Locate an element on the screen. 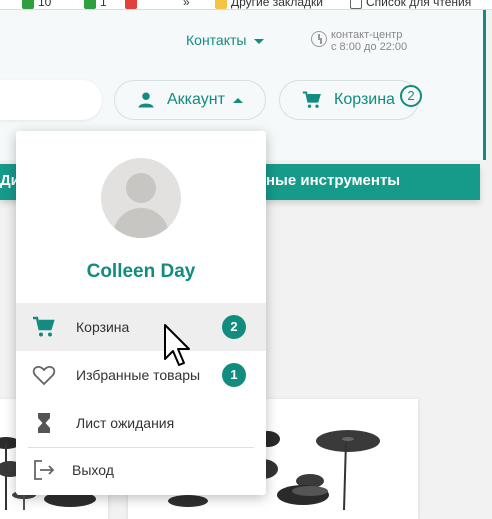 The image size is (492, 519). reading-list: Список для чтения is located at coordinates (410, 4).